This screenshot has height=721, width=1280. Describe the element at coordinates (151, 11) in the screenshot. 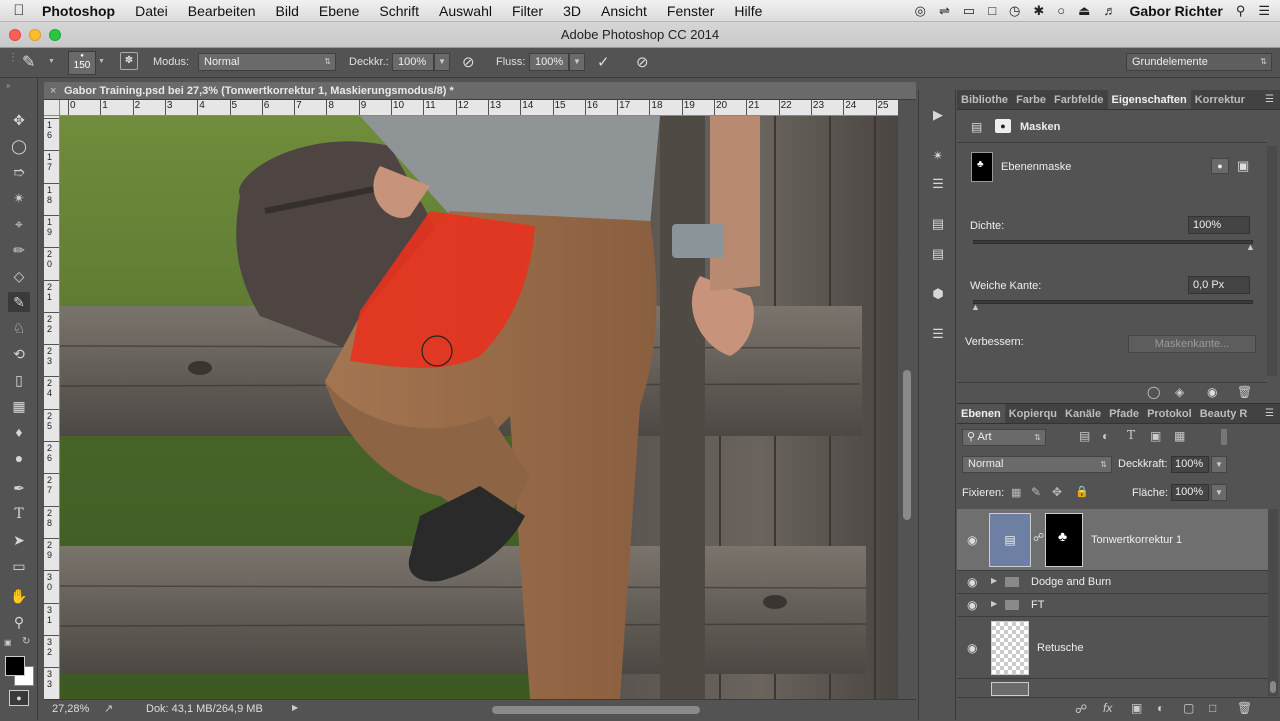

I see `menu-datei: Datei` at that location.